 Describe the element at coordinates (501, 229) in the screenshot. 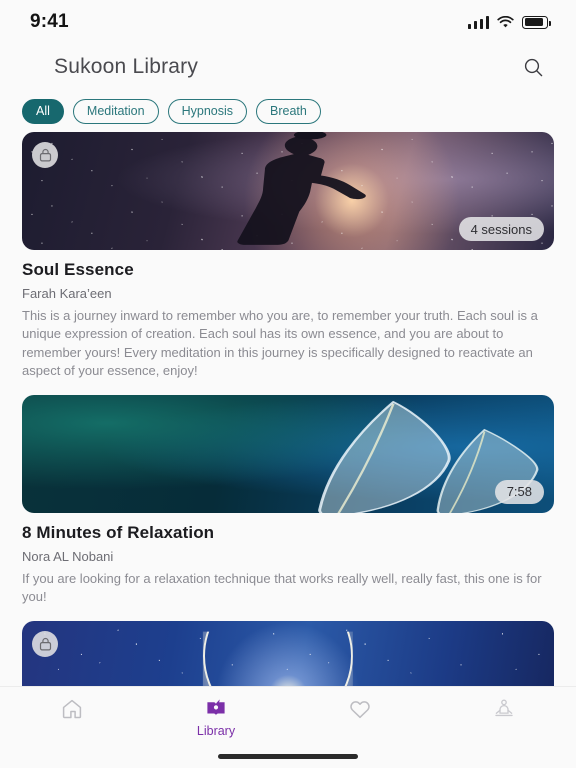

I see `sessions-badge: 4 sessions` at that location.